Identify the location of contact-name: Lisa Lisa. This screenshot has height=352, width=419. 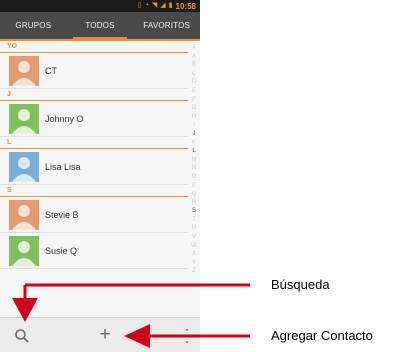
(63, 166).